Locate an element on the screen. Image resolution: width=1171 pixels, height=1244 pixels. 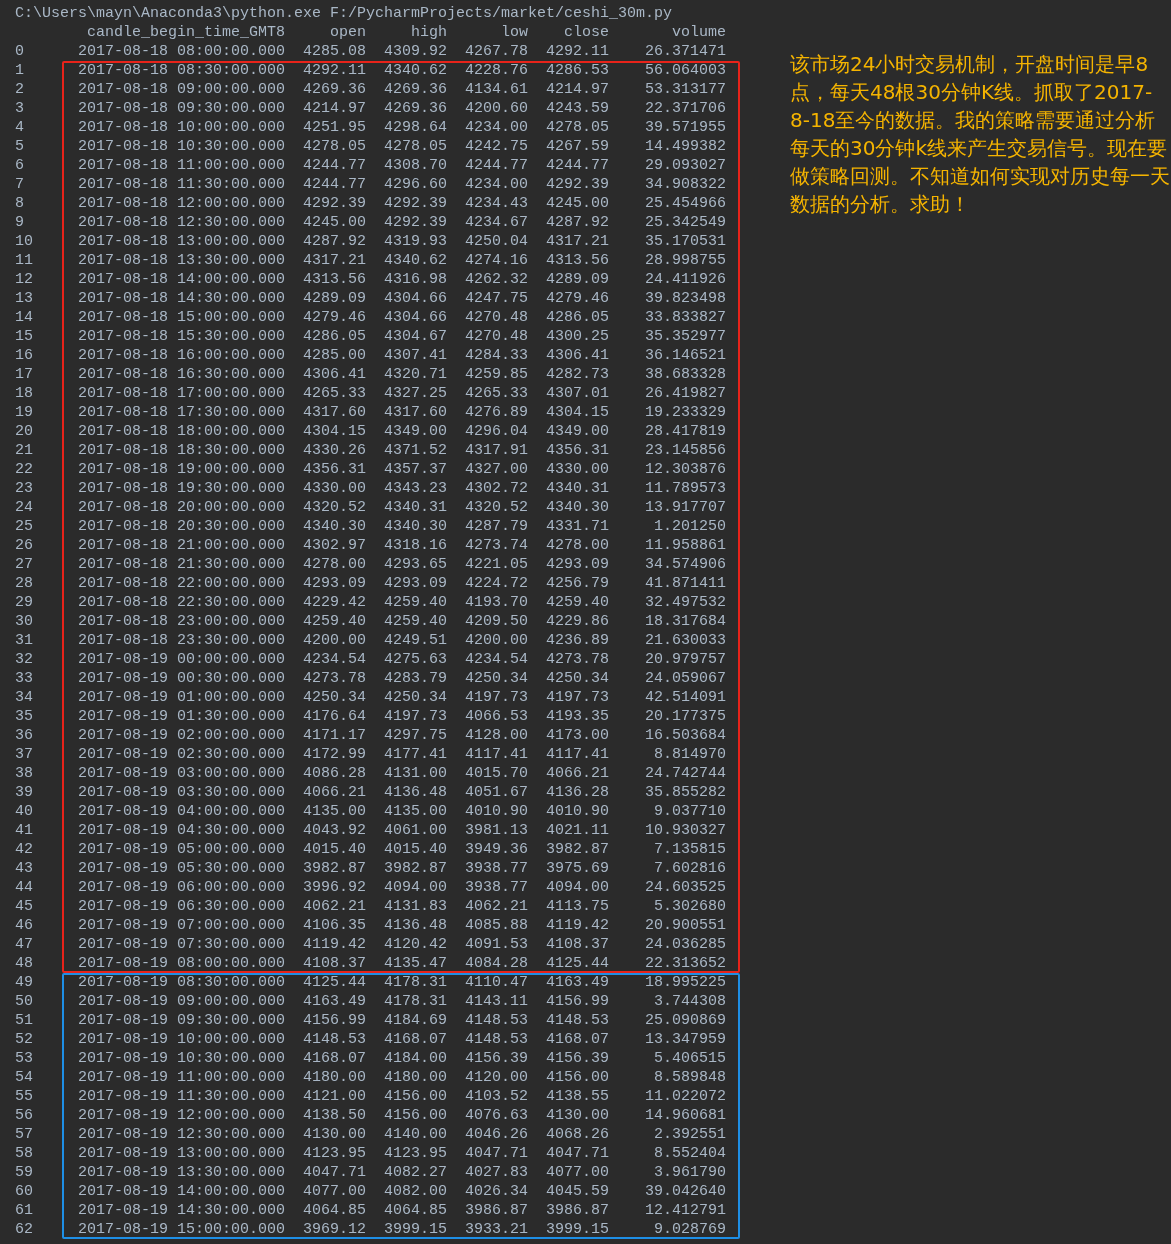
row-index: 3 is located at coordinates (19, 108).